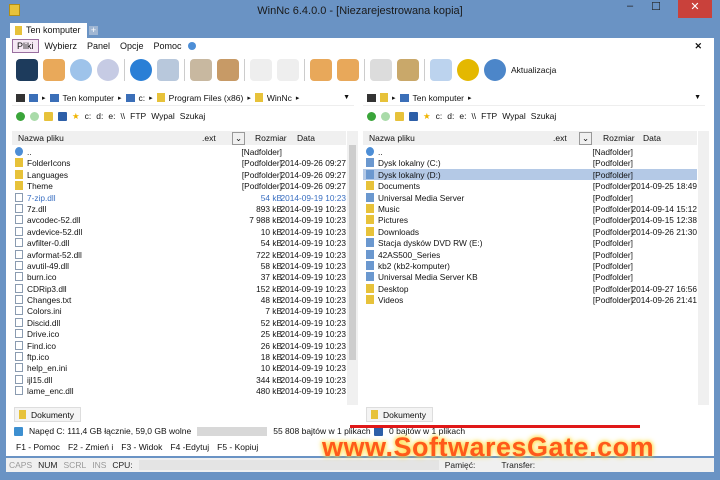 The width and height of the screenshot is (720, 480). Describe the element at coordinates (47, 414) in the screenshot. I see `left-bottom-tab: Dokumenty` at that location.